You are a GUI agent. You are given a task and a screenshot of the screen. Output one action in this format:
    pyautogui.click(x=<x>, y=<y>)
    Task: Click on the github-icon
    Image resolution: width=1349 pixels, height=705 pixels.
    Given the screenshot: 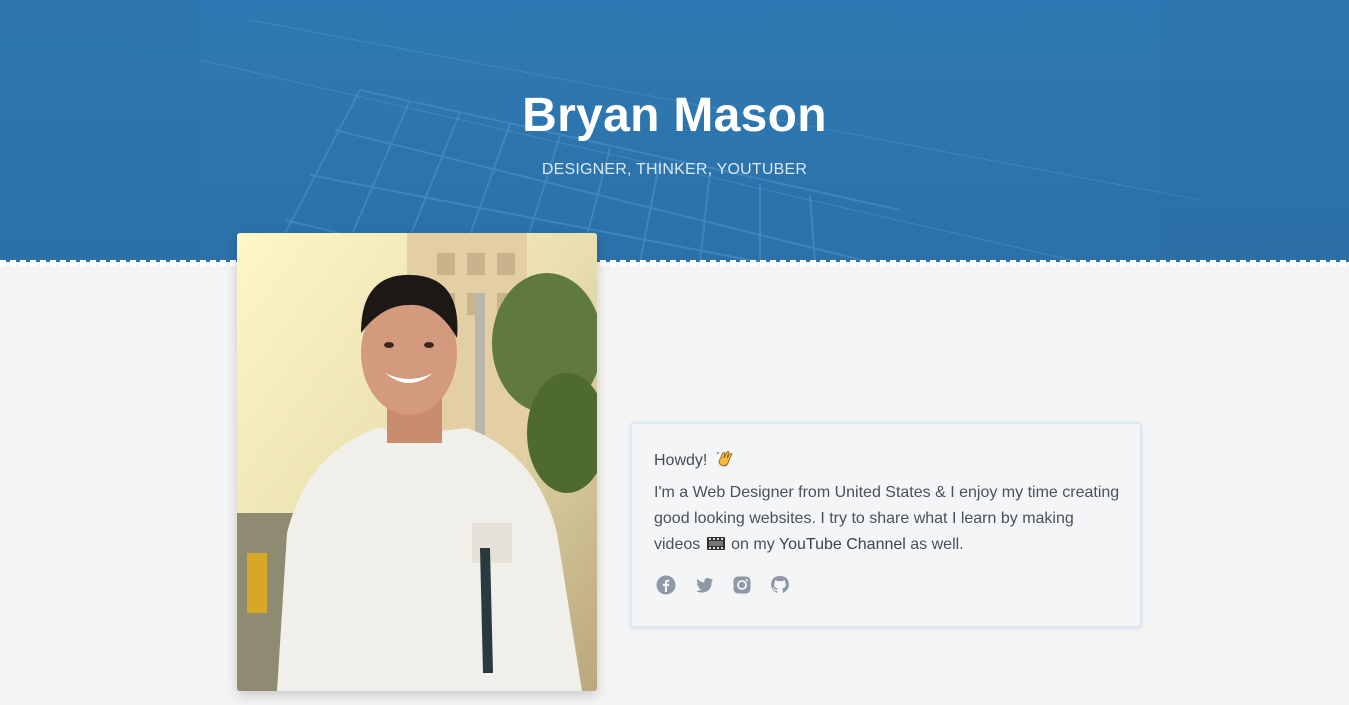 What is the action you would take?
    pyautogui.click(x=780, y=585)
    